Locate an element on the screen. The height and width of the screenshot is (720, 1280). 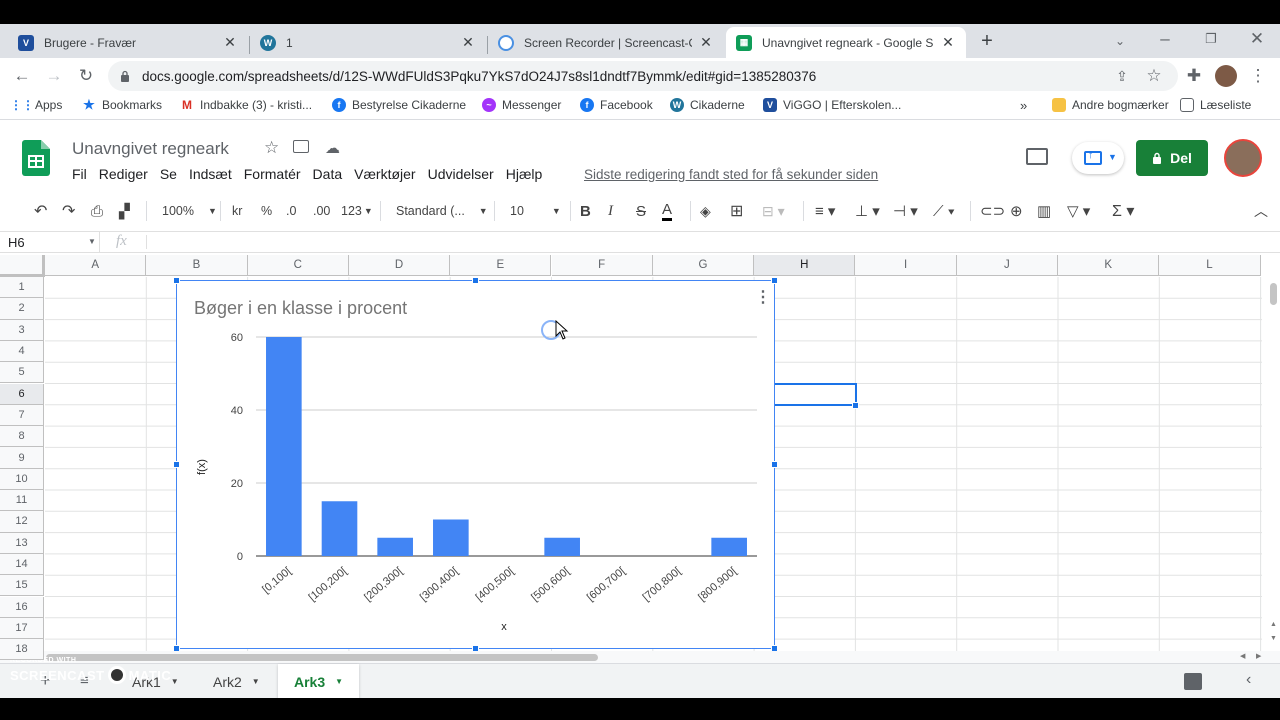
more-formats-button: 123 ▼ is located at coordinates (357, 211).